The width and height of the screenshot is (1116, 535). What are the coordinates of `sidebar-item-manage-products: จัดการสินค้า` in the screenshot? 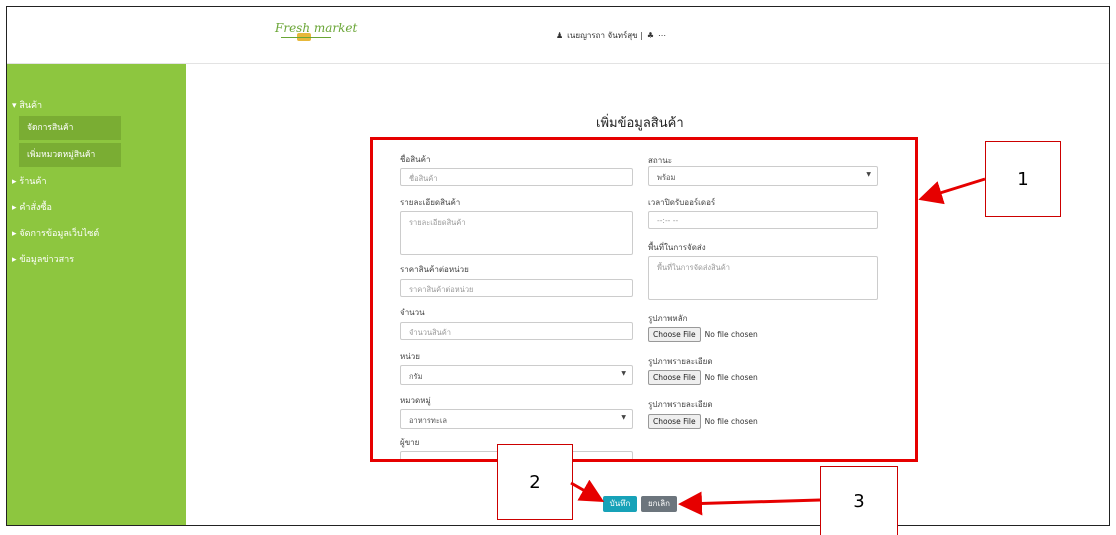 It's located at (70, 128).